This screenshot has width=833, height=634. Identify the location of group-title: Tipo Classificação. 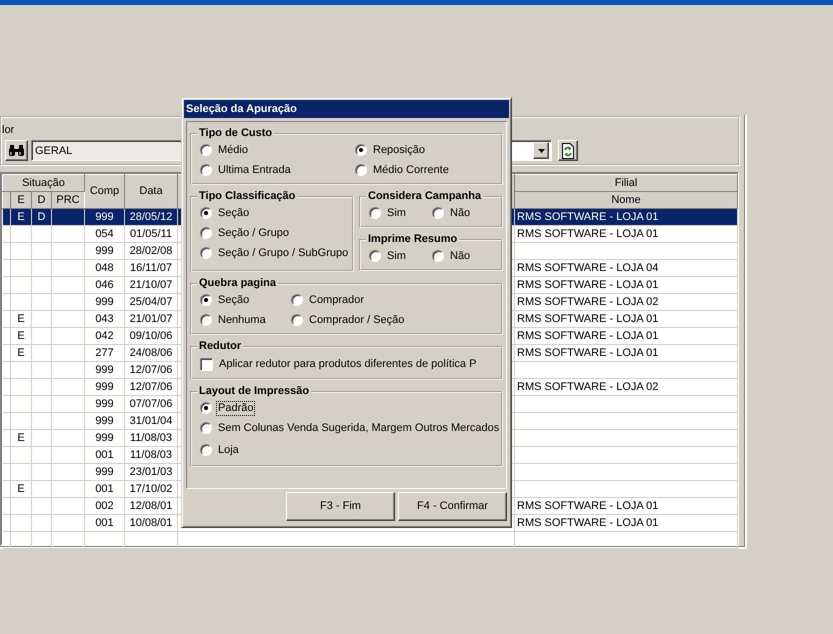
(247, 196).